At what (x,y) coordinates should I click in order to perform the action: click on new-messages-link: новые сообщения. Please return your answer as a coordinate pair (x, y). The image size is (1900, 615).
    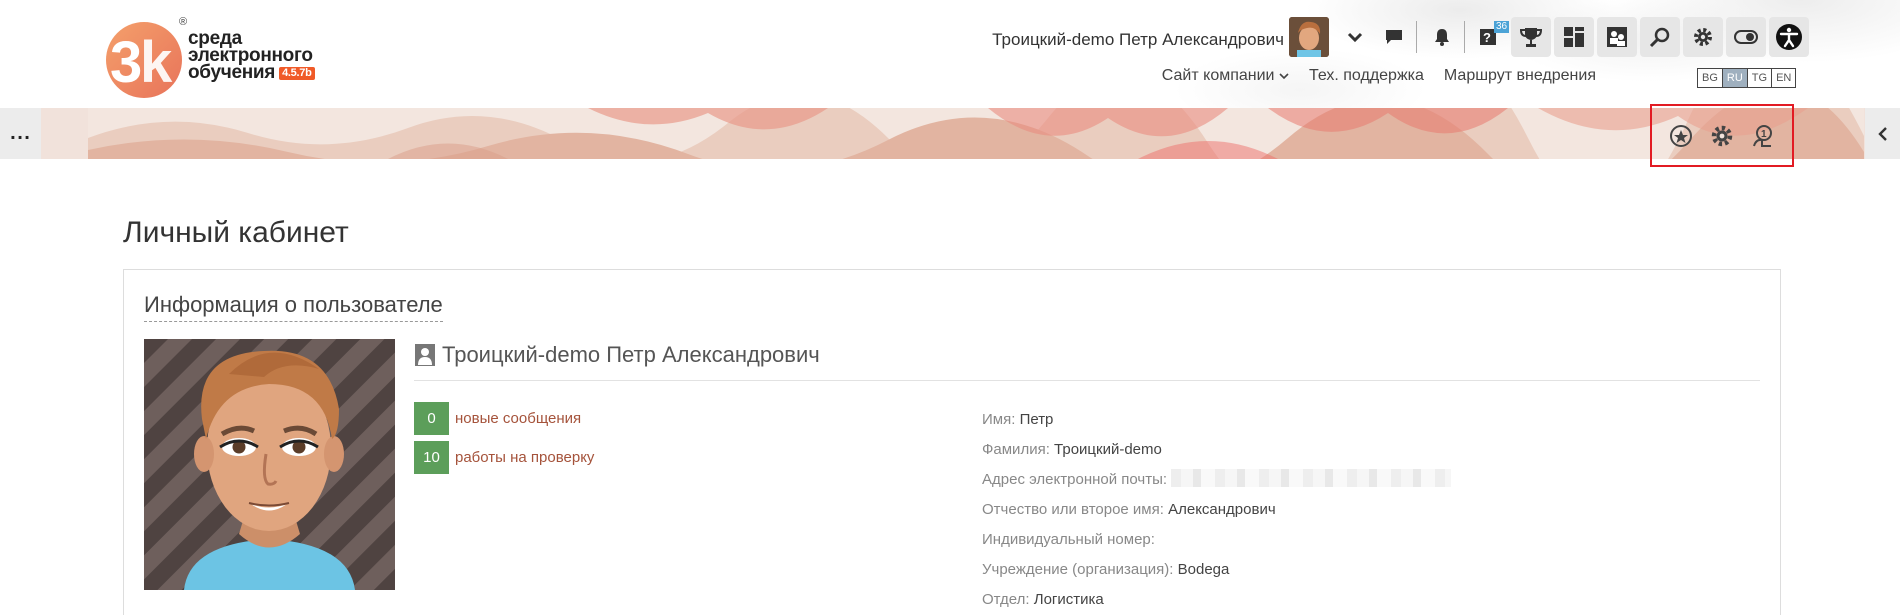
    Looking at the image, I should click on (518, 418).